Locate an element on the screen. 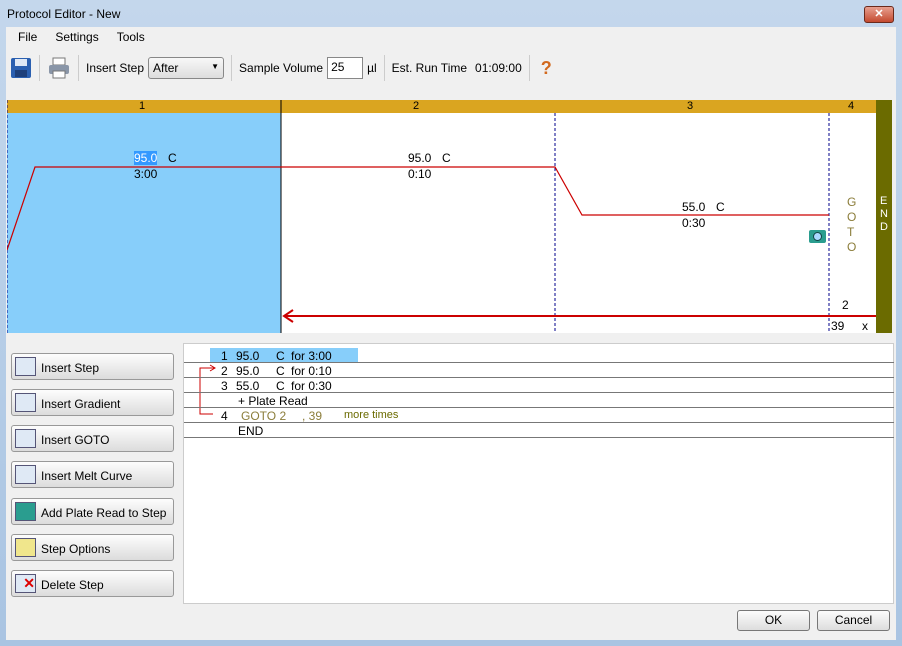  list-row: 1 95.0 Cfor 3:00 is located at coordinates (539, 355).